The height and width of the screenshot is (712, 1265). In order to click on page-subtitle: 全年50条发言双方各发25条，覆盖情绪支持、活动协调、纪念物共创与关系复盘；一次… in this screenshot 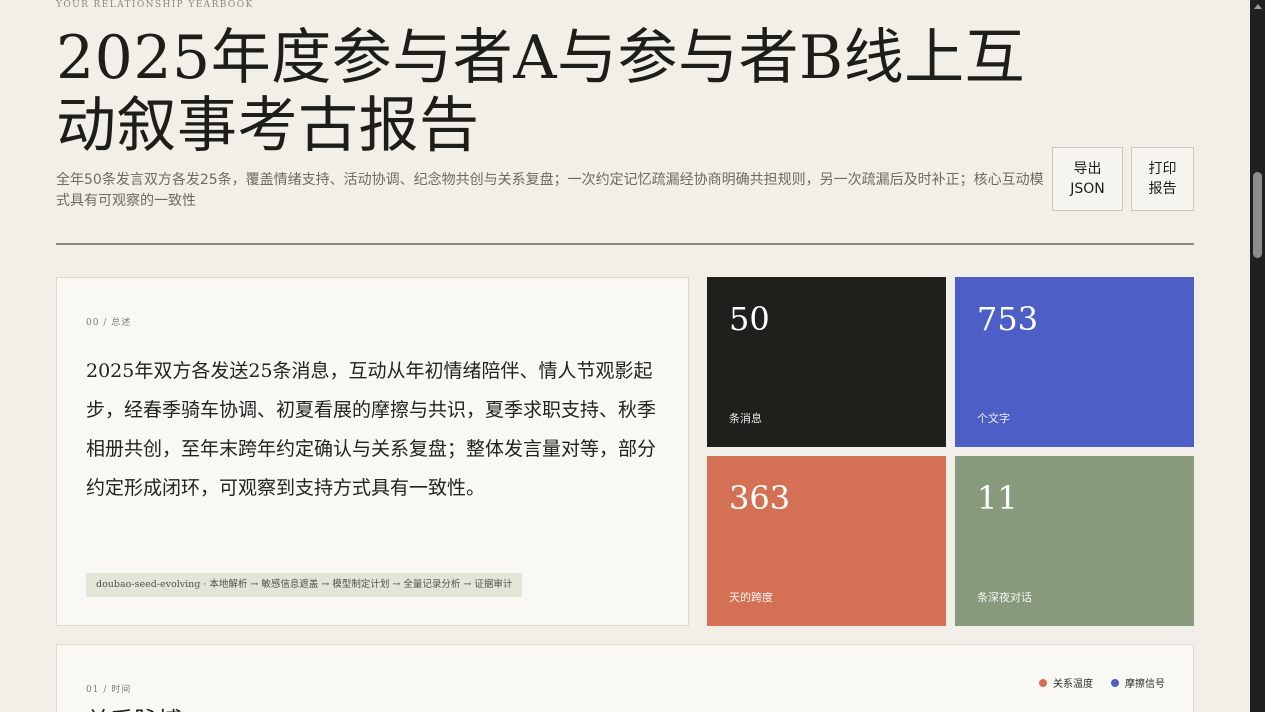, I will do `click(550, 190)`.